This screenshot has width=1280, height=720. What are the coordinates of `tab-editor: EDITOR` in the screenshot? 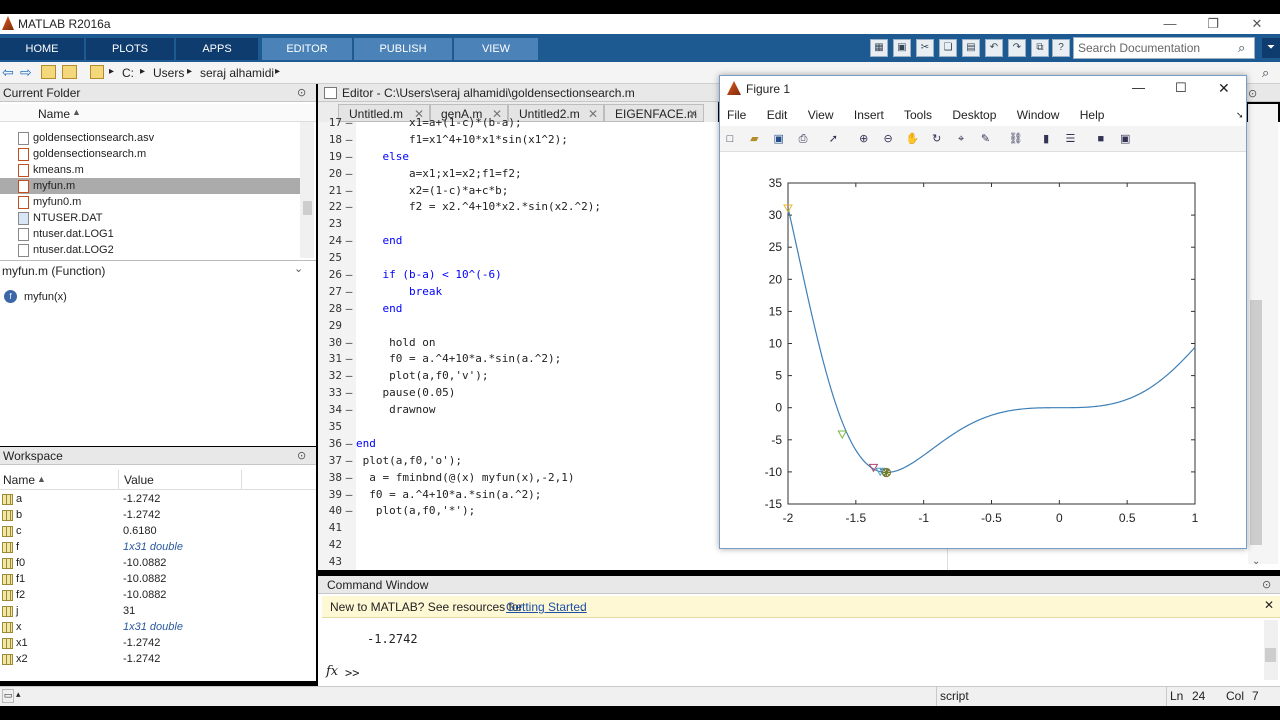 It's located at (307, 49).